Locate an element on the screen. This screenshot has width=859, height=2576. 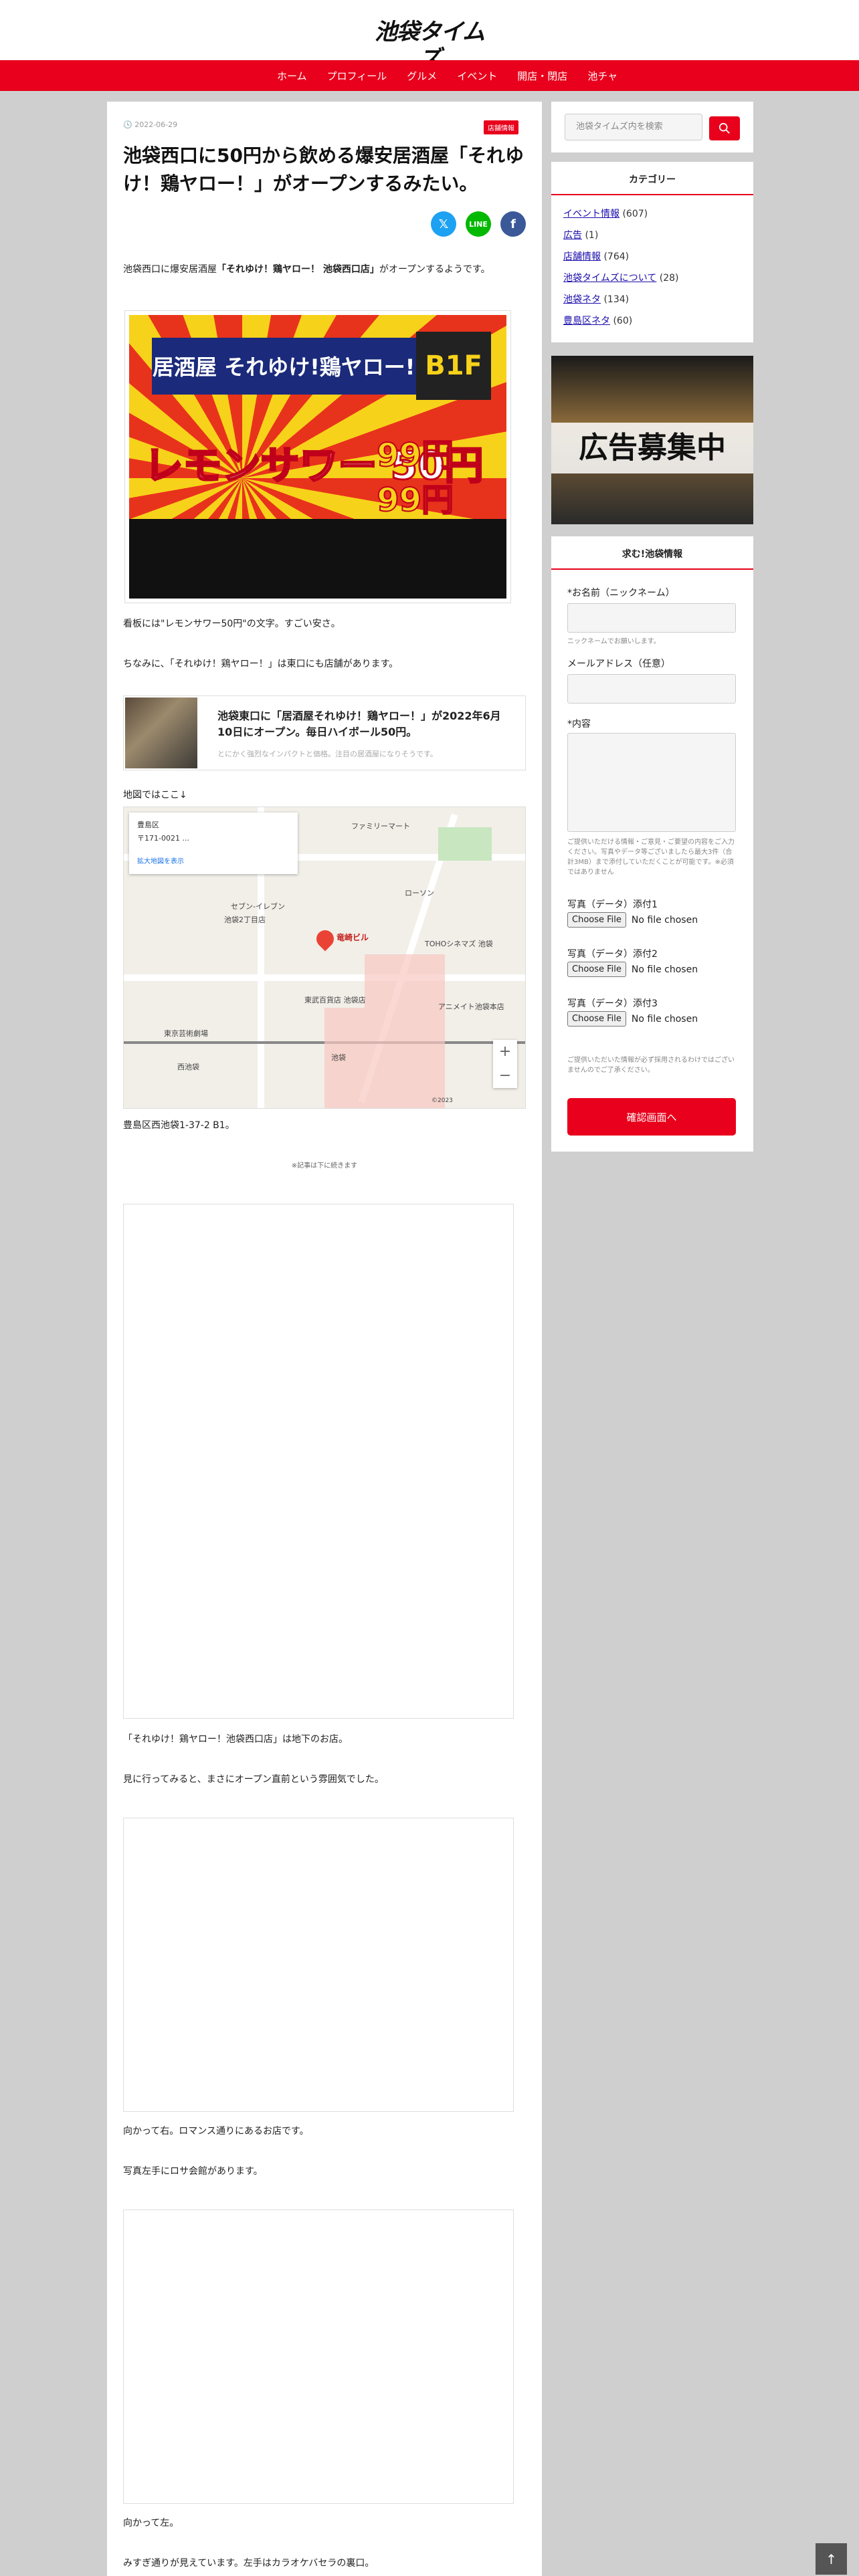
intro-shop-name: 「それゆけ！鶏ヤロー！ 池袋西口店」 is located at coordinates (298, 269).